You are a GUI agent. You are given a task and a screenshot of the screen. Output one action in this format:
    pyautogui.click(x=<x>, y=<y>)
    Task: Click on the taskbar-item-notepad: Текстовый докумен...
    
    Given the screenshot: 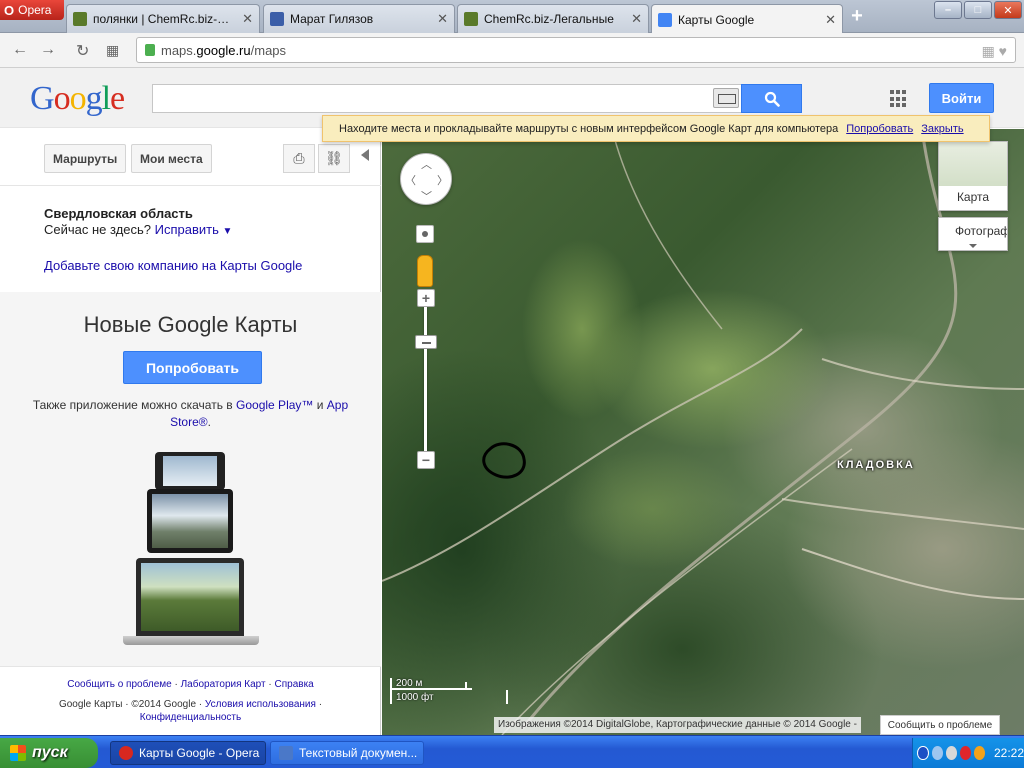 What is the action you would take?
    pyautogui.click(x=347, y=753)
    